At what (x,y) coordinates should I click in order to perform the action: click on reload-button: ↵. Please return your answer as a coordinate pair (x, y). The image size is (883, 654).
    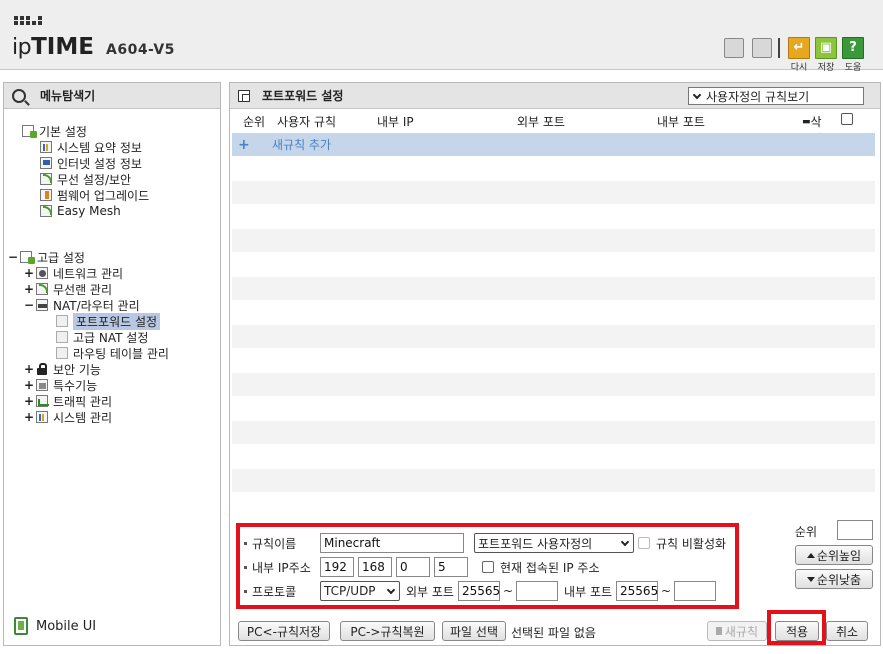
    Looking at the image, I should click on (799, 48).